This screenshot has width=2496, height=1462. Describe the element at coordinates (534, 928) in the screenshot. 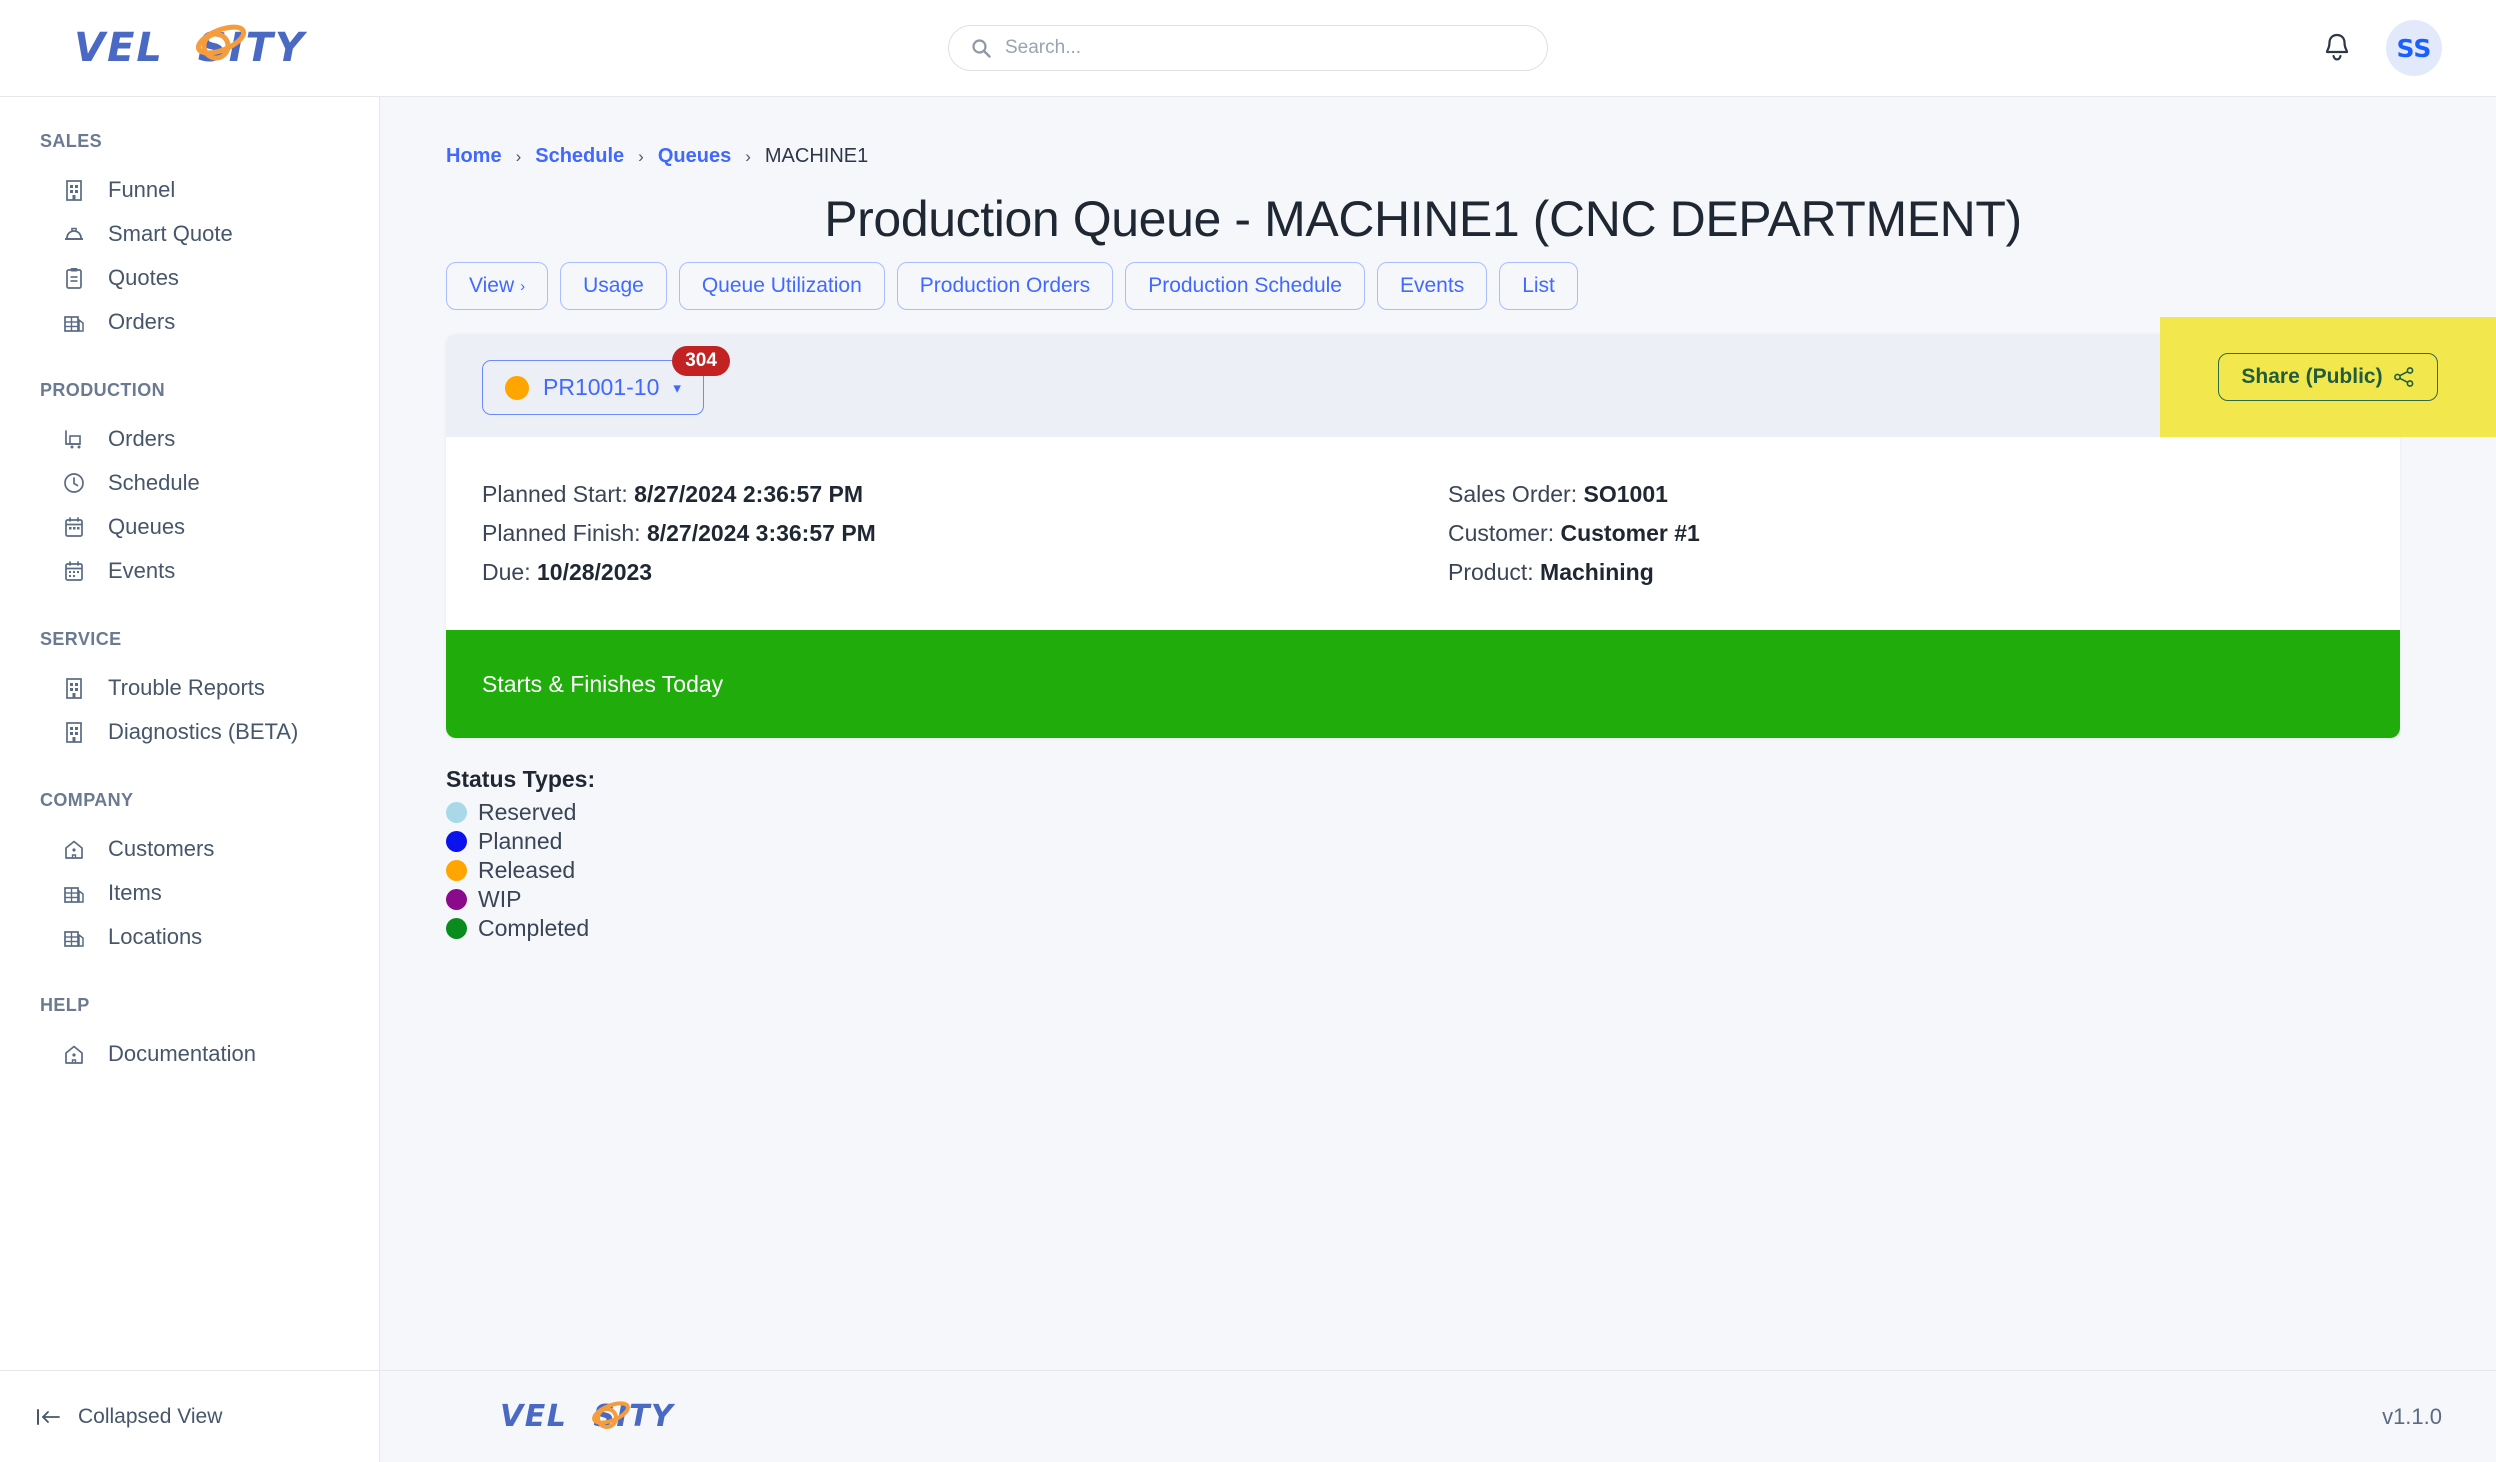

I see `legend-label: Completed` at that location.